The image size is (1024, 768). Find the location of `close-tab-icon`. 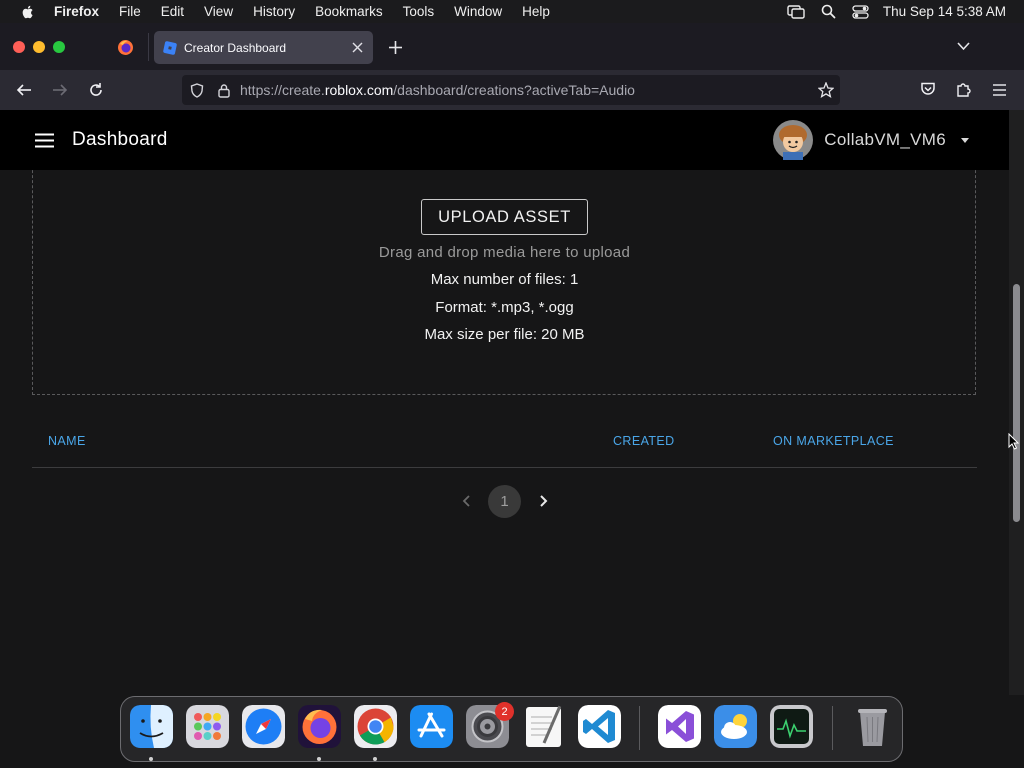

close-tab-icon is located at coordinates (357, 47).